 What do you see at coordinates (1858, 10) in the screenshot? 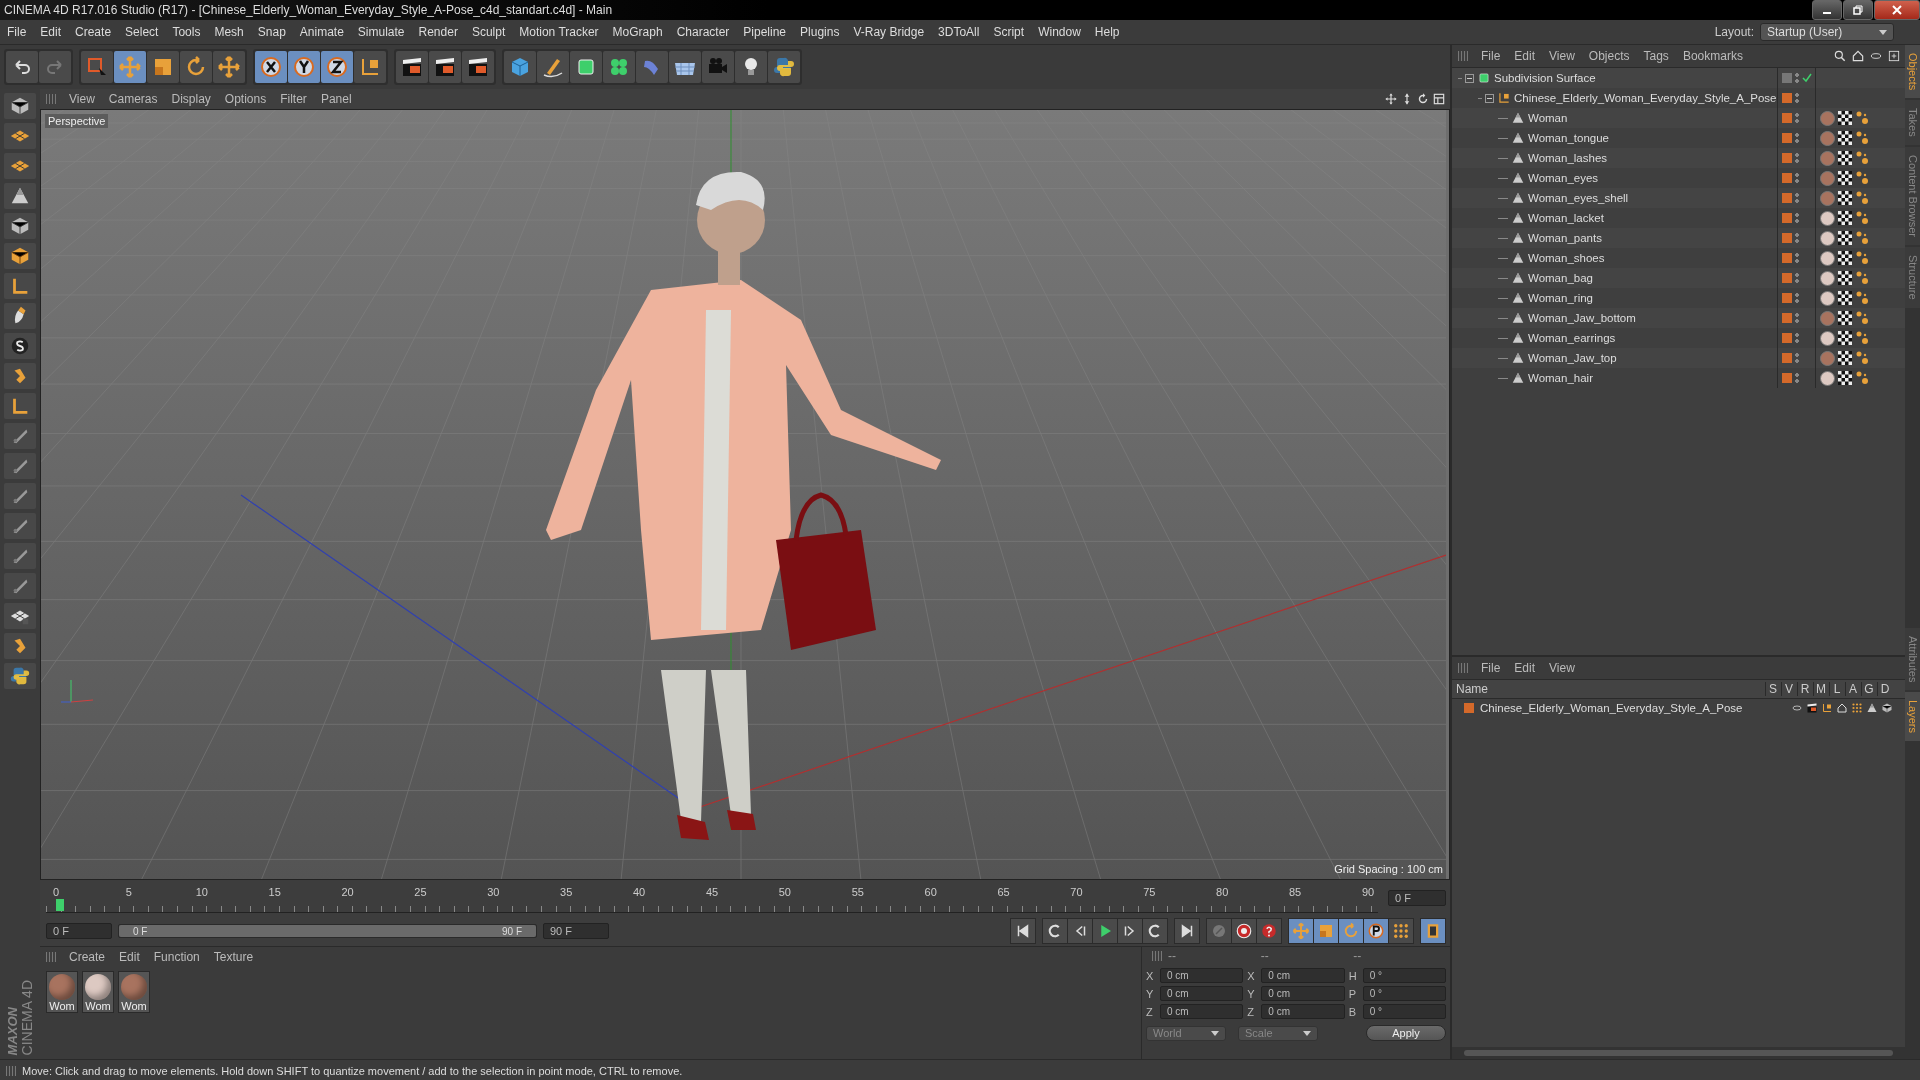
I see `restore-button` at bounding box center [1858, 10].